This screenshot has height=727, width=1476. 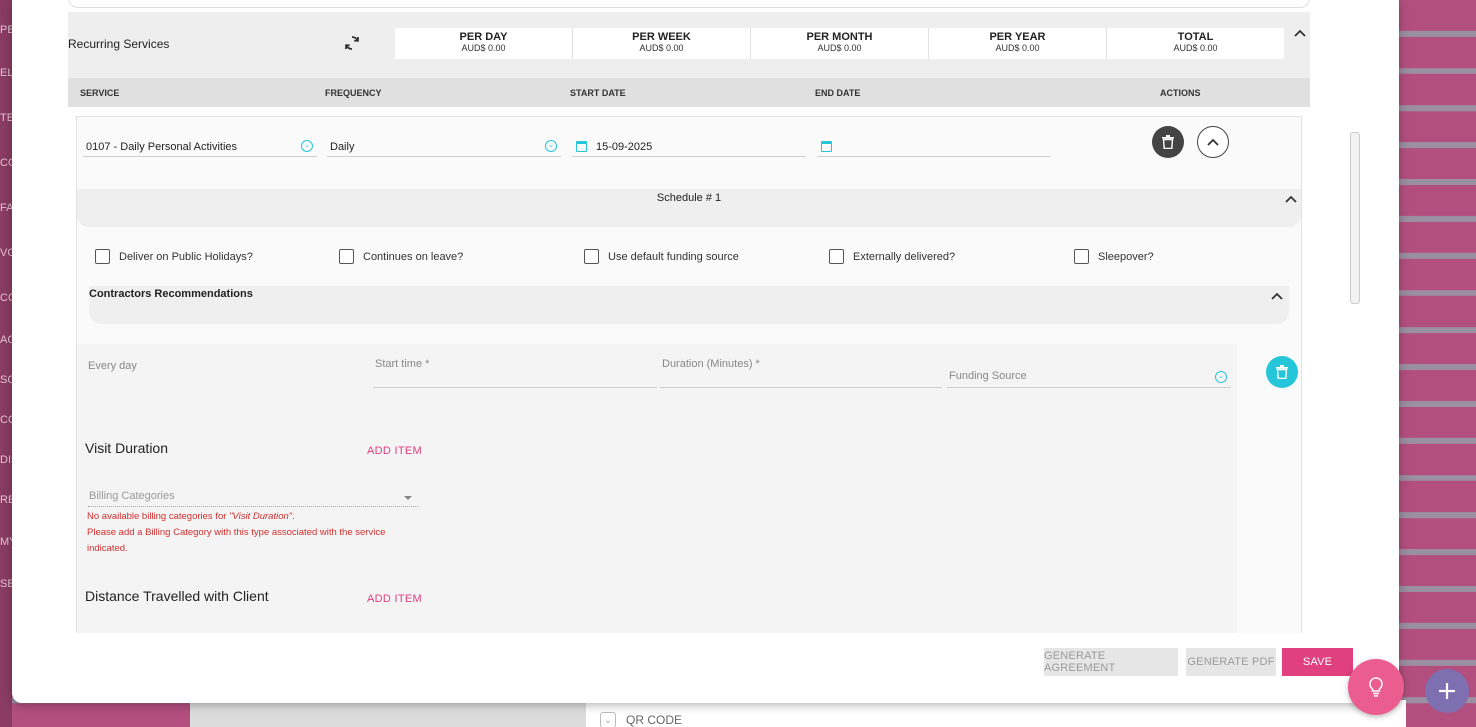 What do you see at coordinates (100, 93) in the screenshot?
I see `column-service: SERVICE` at bounding box center [100, 93].